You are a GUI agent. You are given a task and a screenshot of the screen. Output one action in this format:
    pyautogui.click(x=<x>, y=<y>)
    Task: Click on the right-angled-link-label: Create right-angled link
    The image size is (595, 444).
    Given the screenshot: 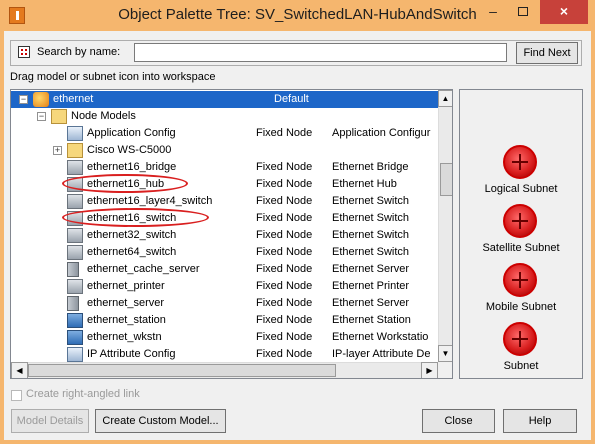 What is the action you would take?
    pyautogui.click(x=83, y=394)
    